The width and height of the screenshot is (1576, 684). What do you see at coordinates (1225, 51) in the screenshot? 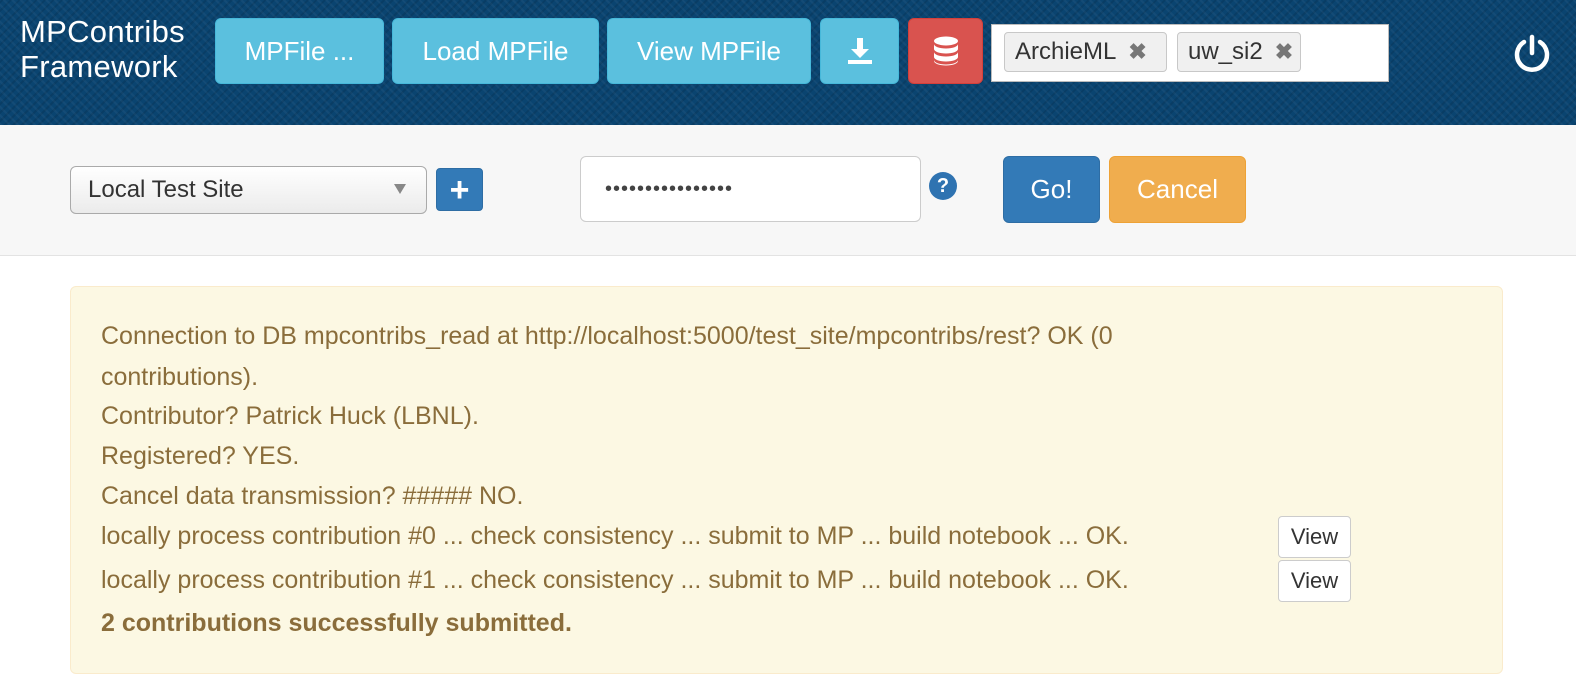
I see `tag-label: uw_si2` at bounding box center [1225, 51].